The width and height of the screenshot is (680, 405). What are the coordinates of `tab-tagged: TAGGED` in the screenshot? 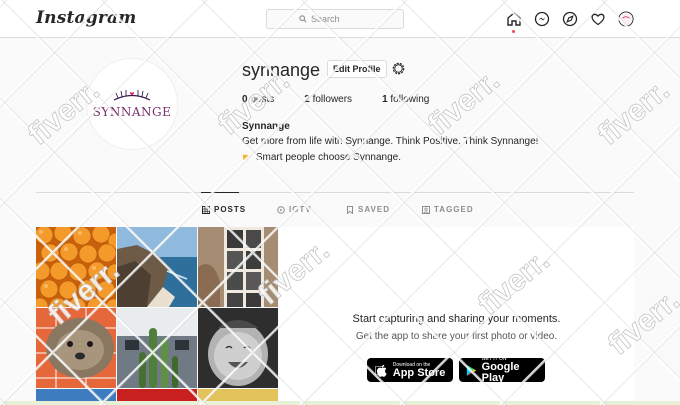 It's located at (448, 209).